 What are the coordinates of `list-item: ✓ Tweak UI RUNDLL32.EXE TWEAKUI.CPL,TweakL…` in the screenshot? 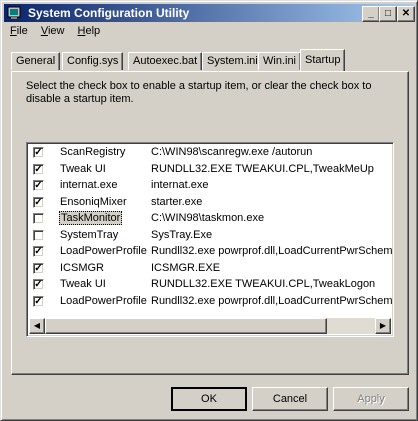 It's located at (210, 285).